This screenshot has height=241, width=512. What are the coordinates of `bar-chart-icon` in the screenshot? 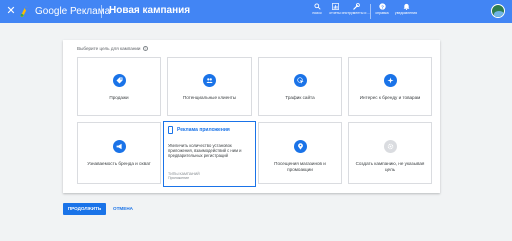 It's located at (335, 6).